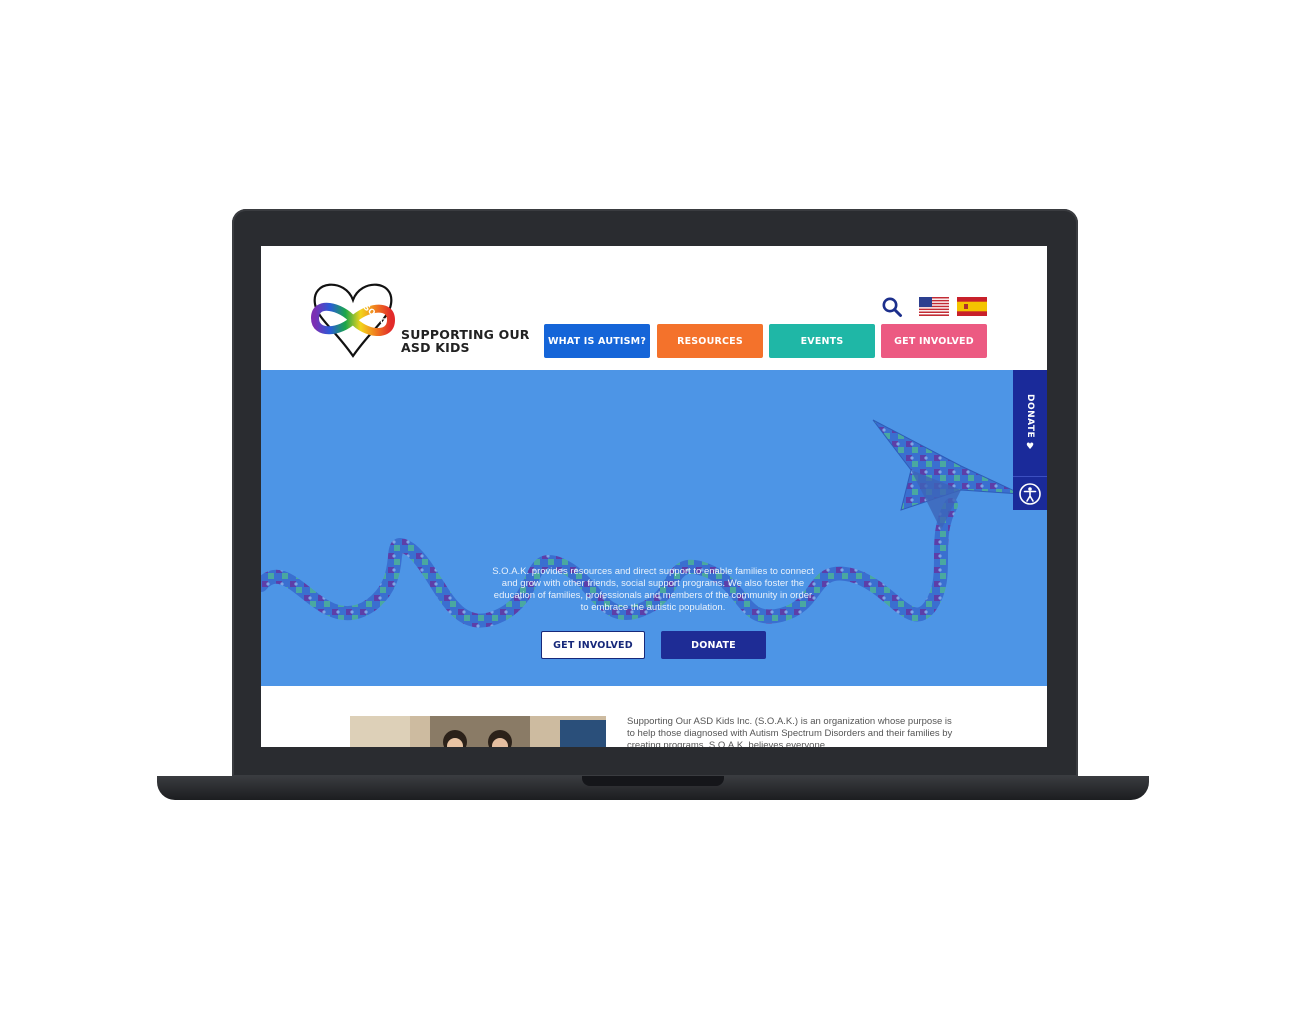 The width and height of the screenshot is (1307, 1024). I want to click on nav-label: GET INVOLVED, so click(934, 341).